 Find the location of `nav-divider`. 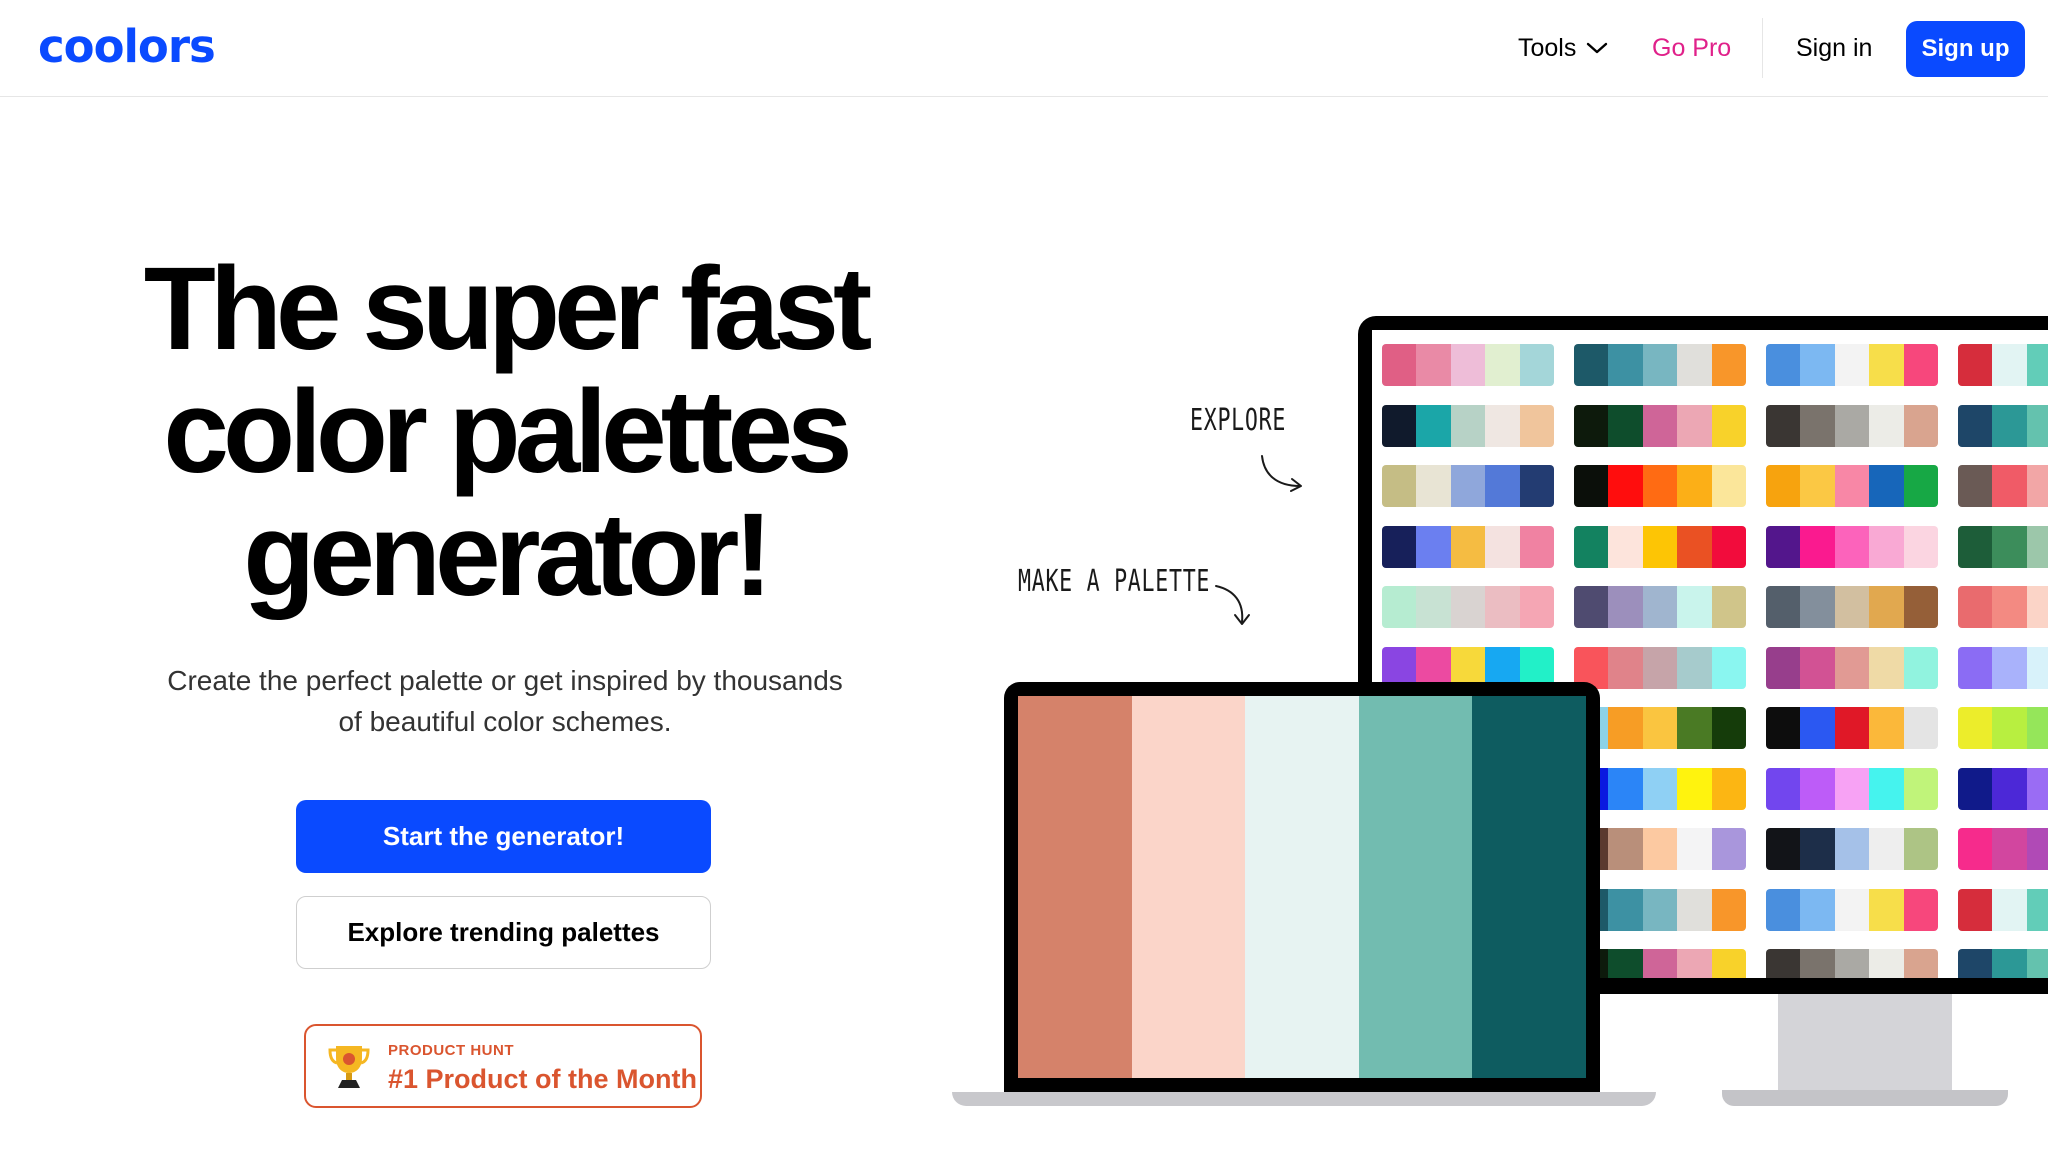

nav-divider is located at coordinates (1762, 48).